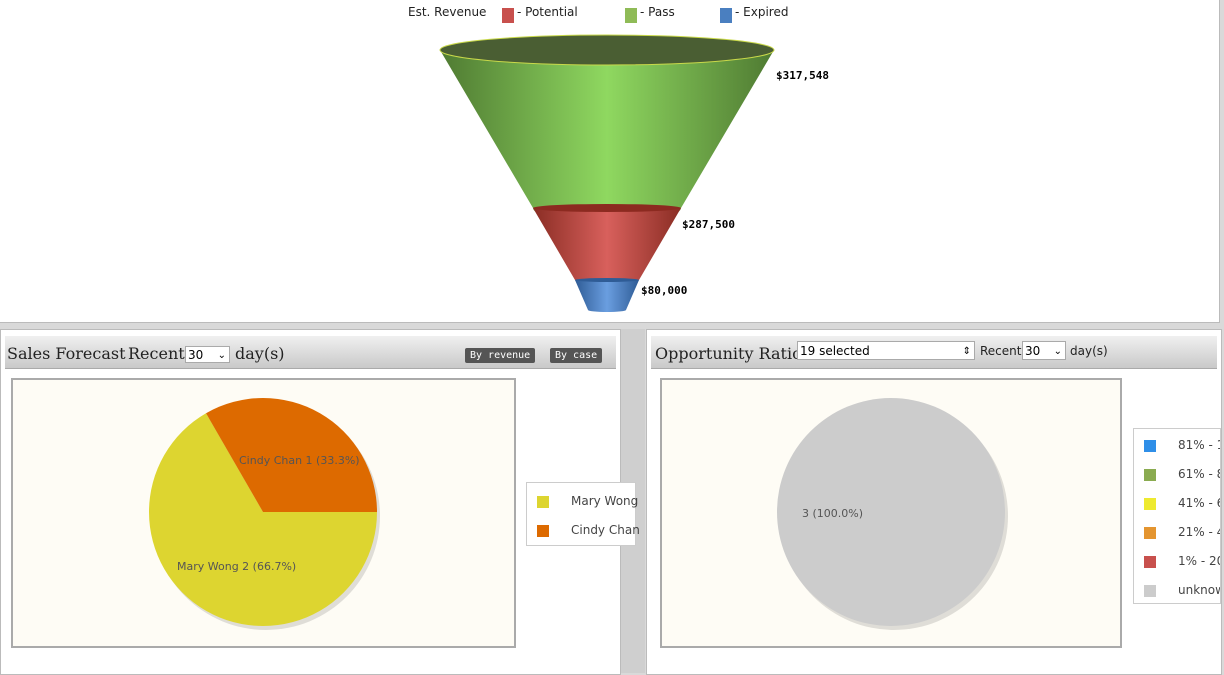 The image size is (1224, 675). I want to click on legend-label: Mary Wong, so click(605, 501).